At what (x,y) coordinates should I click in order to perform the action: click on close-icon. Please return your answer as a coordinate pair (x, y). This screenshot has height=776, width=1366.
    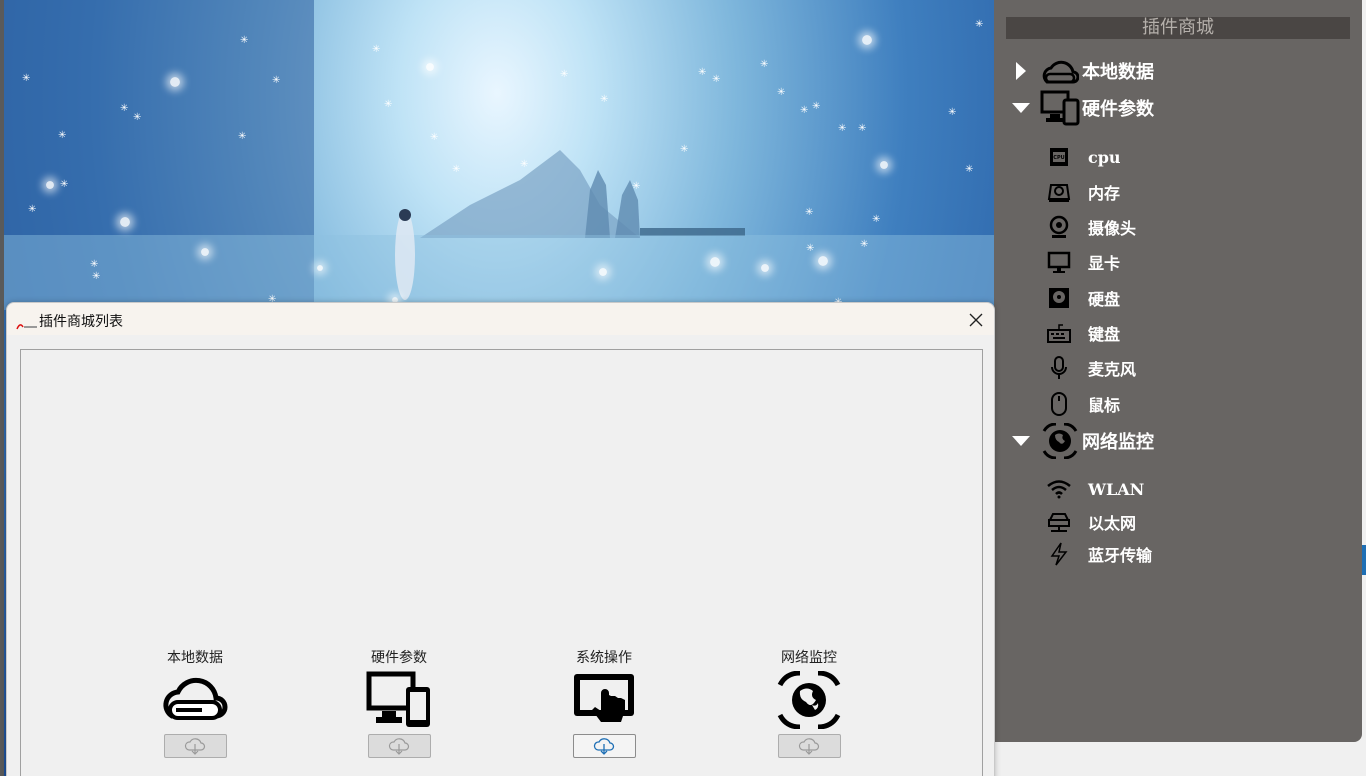
    Looking at the image, I should click on (976, 320).